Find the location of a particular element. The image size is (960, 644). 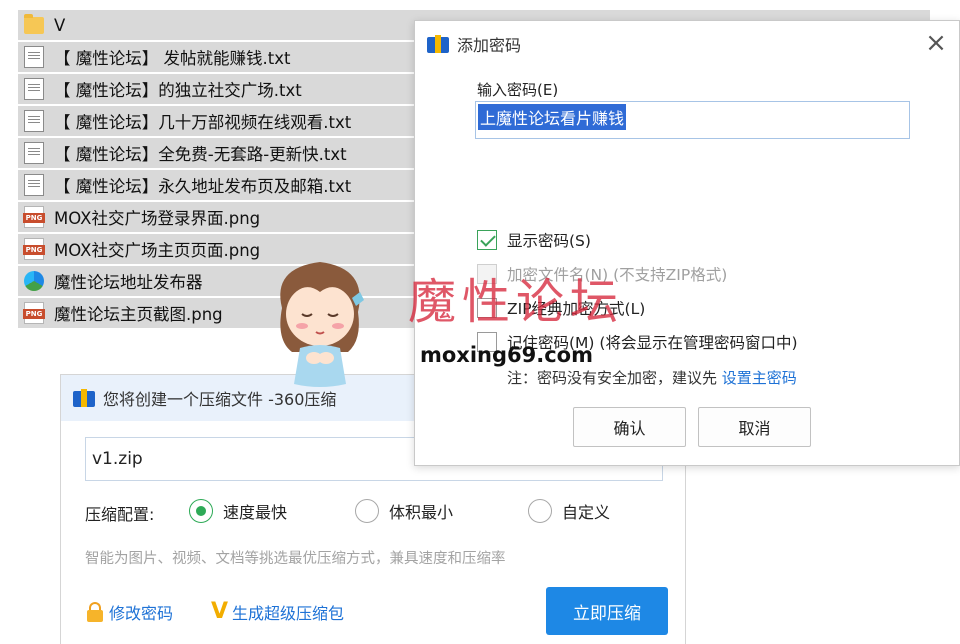

file-name: MOX社交广场主页页面.png is located at coordinates (157, 250).